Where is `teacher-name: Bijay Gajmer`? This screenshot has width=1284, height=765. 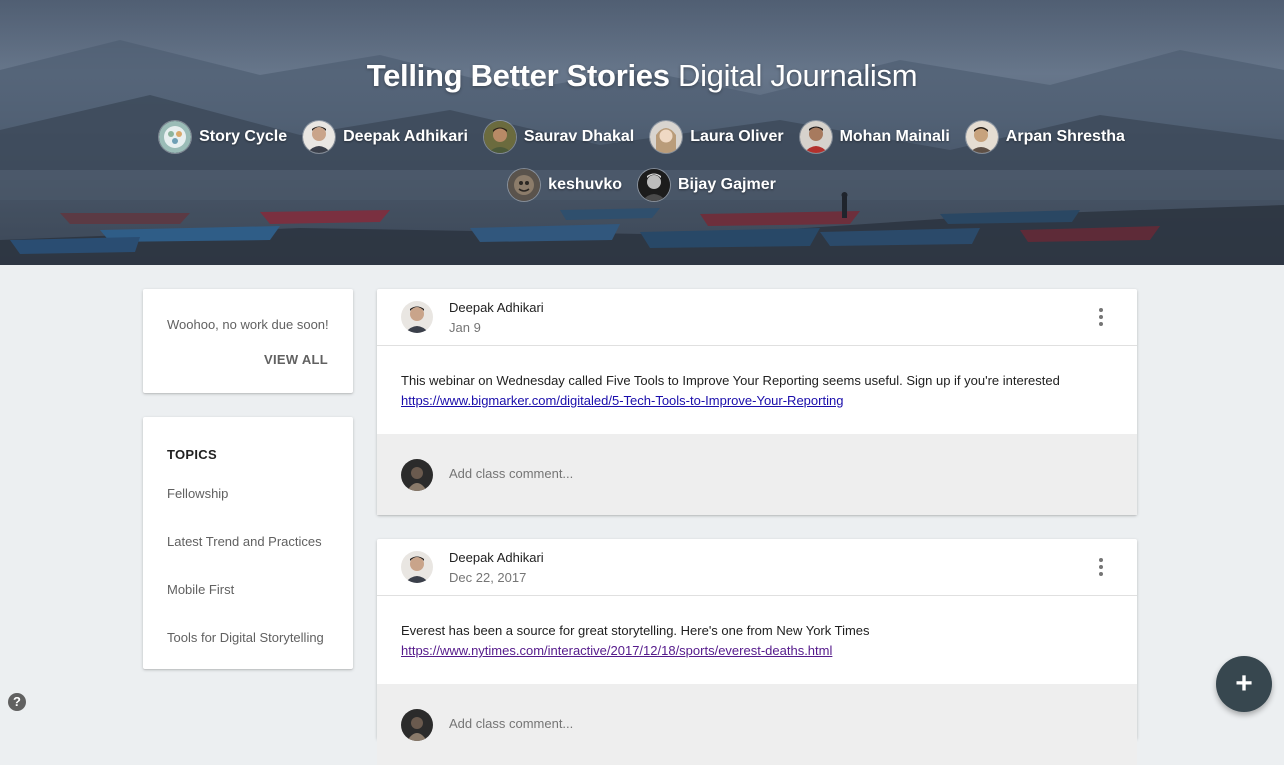 teacher-name: Bijay Gajmer is located at coordinates (726, 184).